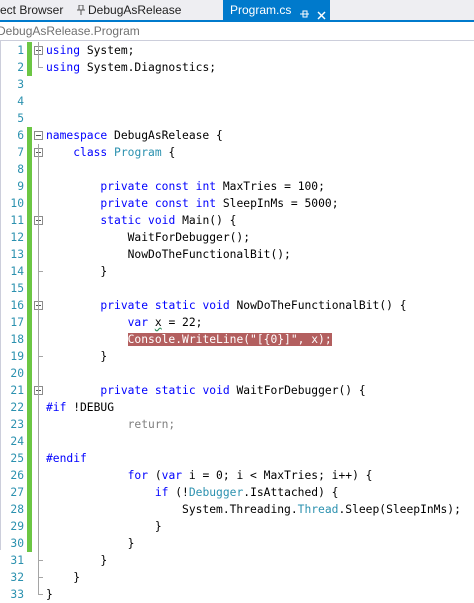 This screenshot has width=474, height=603. What do you see at coordinates (162, 220) in the screenshot?
I see `code-token: void` at bounding box center [162, 220].